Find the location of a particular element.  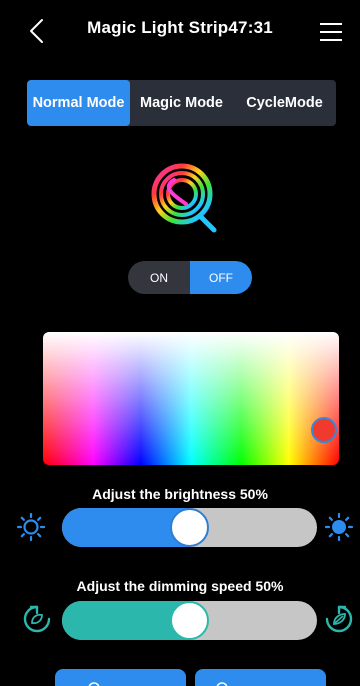

brightness-slider-knob is located at coordinates (189, 527).